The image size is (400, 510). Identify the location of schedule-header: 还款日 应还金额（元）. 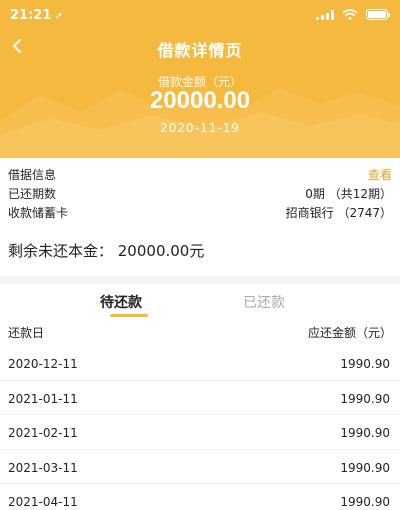
(200, 332).